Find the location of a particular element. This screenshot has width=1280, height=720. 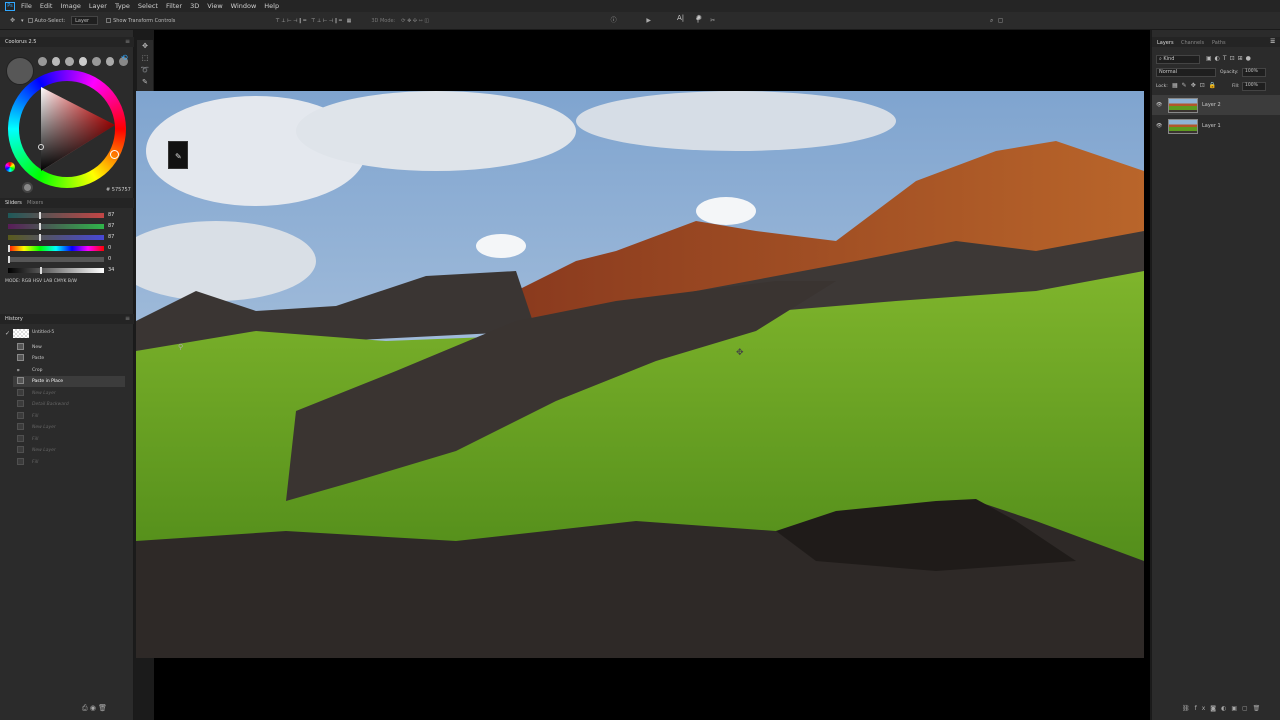

fill-label: Fill: is located at coordinates (1236, 86).